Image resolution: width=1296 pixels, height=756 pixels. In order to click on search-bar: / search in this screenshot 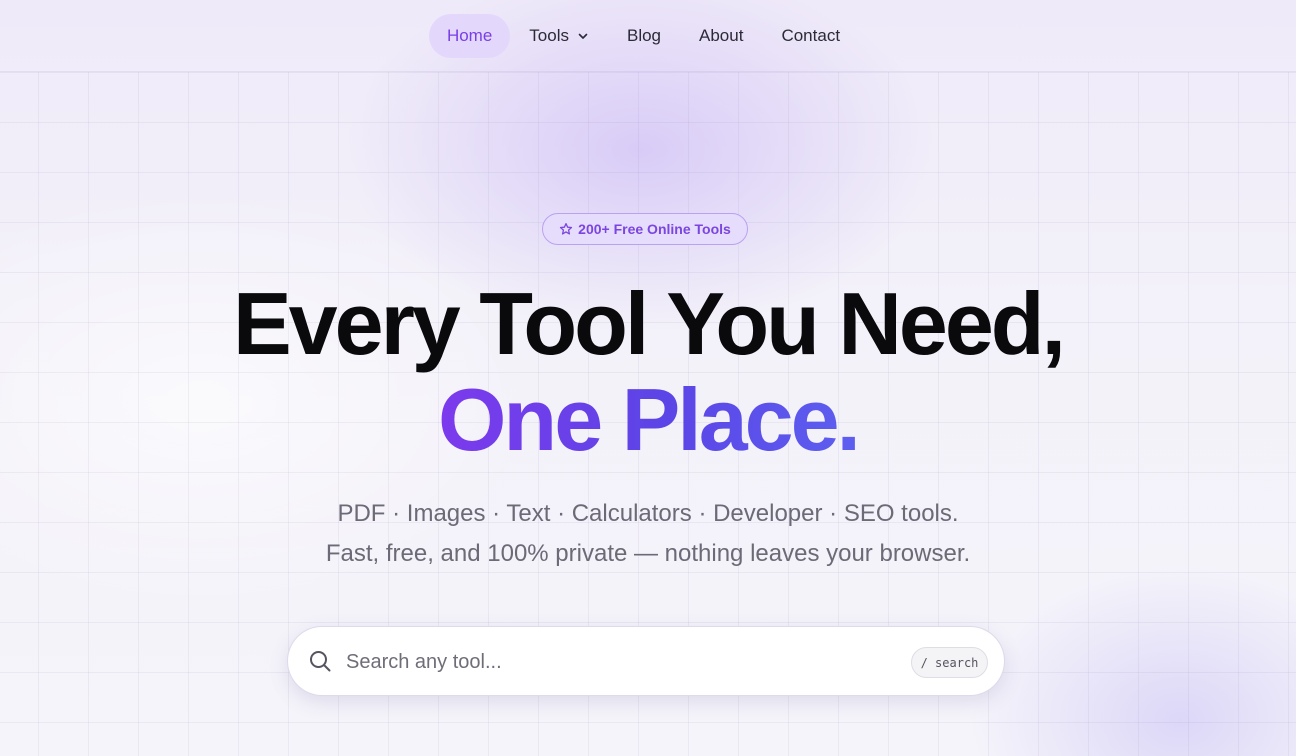, I will do `click(646, 661)`.